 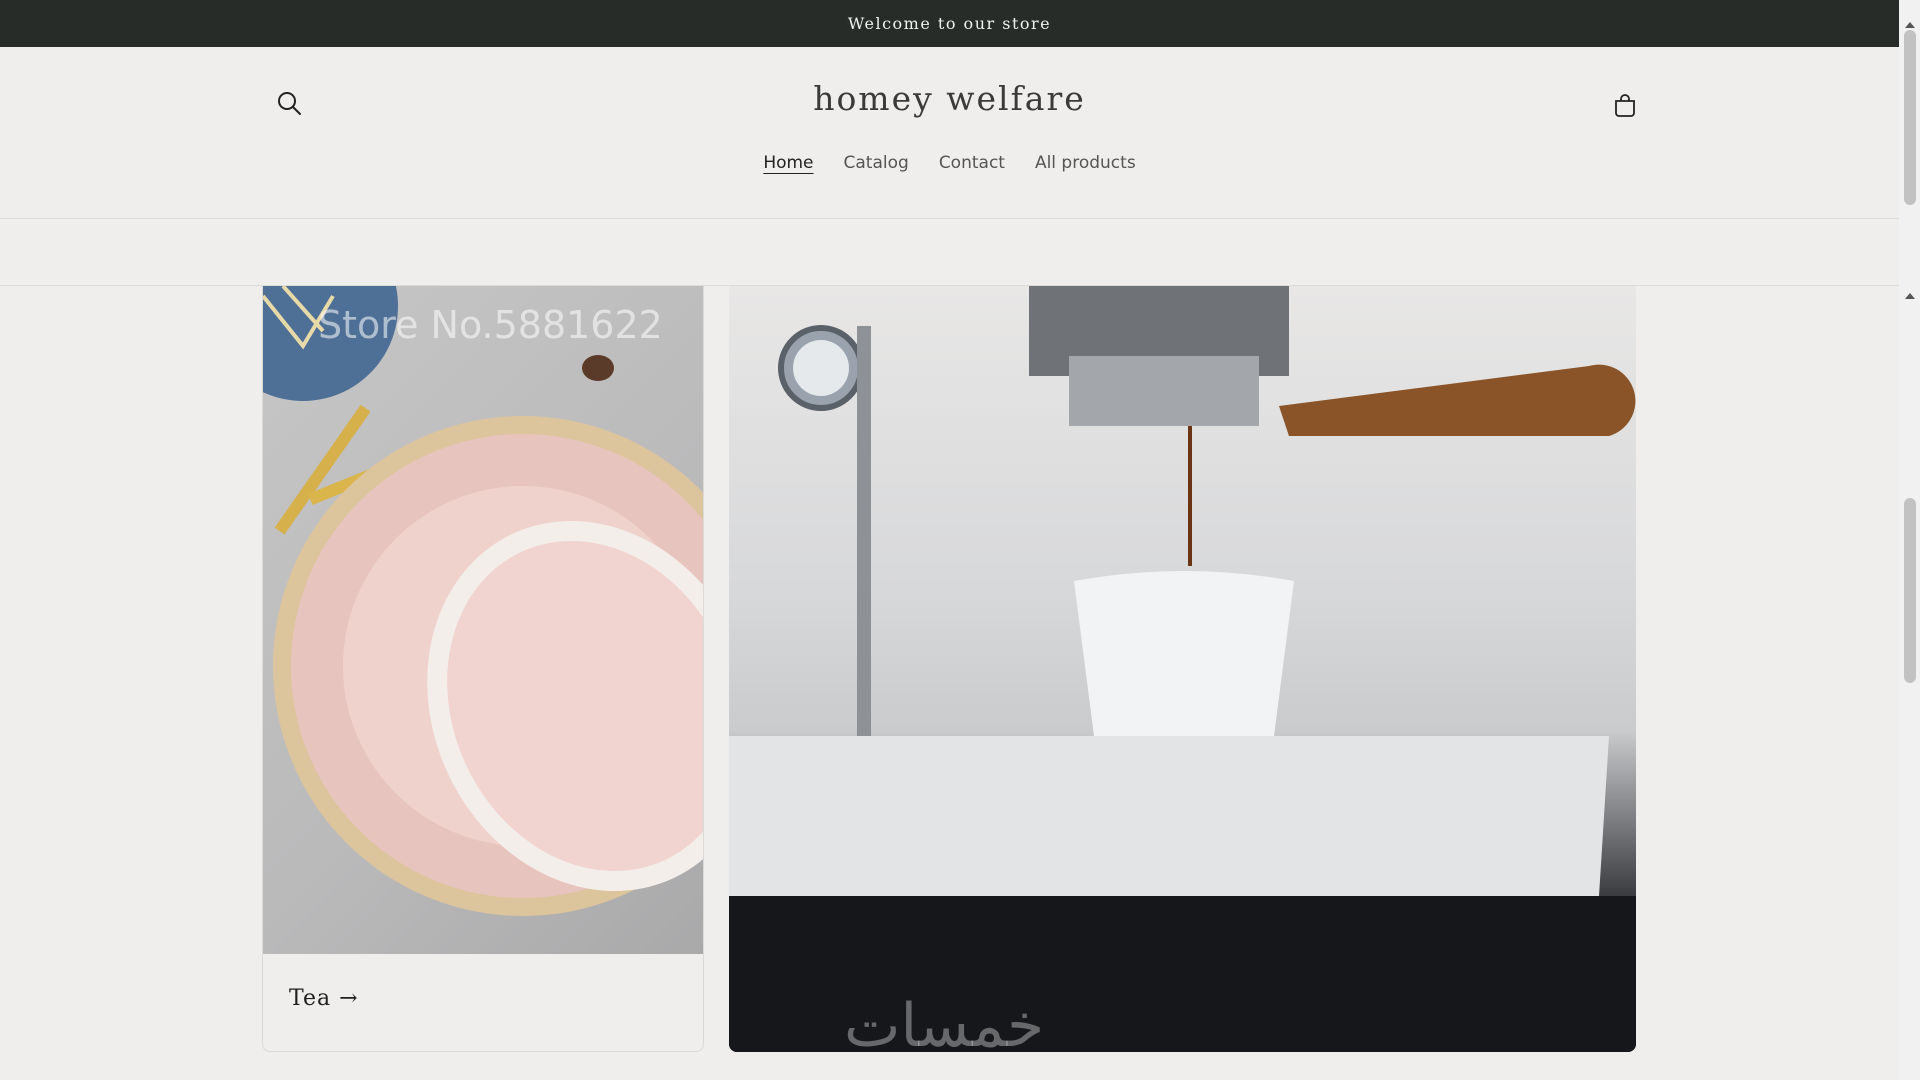 I want to click on nav-catalog: Catalog, so click(x=876, y=163).